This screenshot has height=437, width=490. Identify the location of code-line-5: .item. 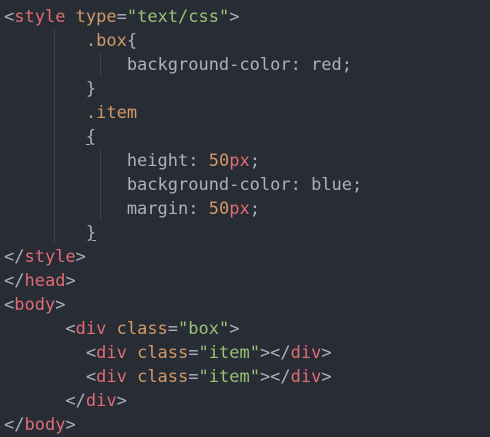
(245, 113).